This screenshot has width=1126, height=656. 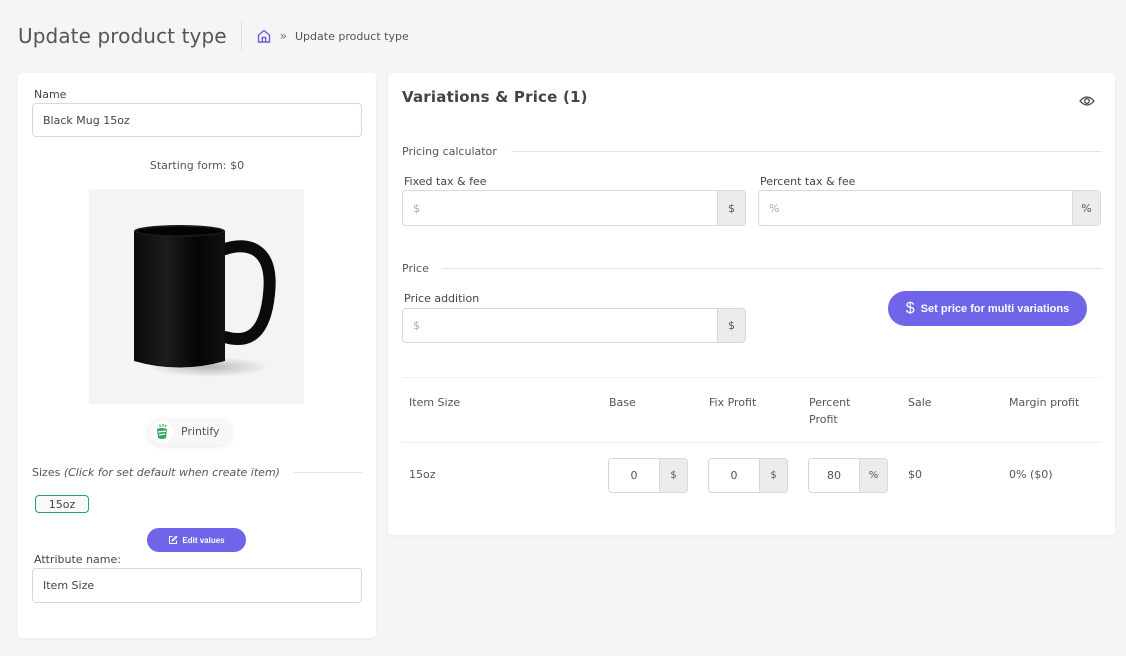 What do you see at coordinates (560, 208) in the screenshot?
I see `fixed-tax-input: $` at bounding box center [560, 208].